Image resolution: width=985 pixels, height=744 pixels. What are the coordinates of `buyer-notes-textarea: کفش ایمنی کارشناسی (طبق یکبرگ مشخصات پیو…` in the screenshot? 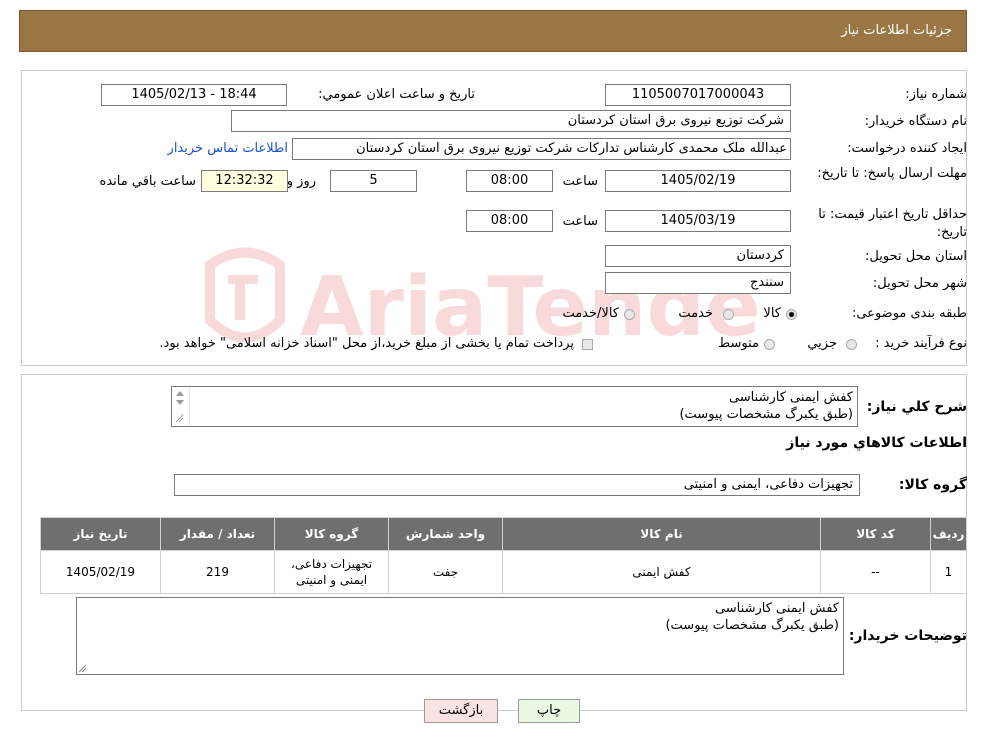 It's located at (460, 636).